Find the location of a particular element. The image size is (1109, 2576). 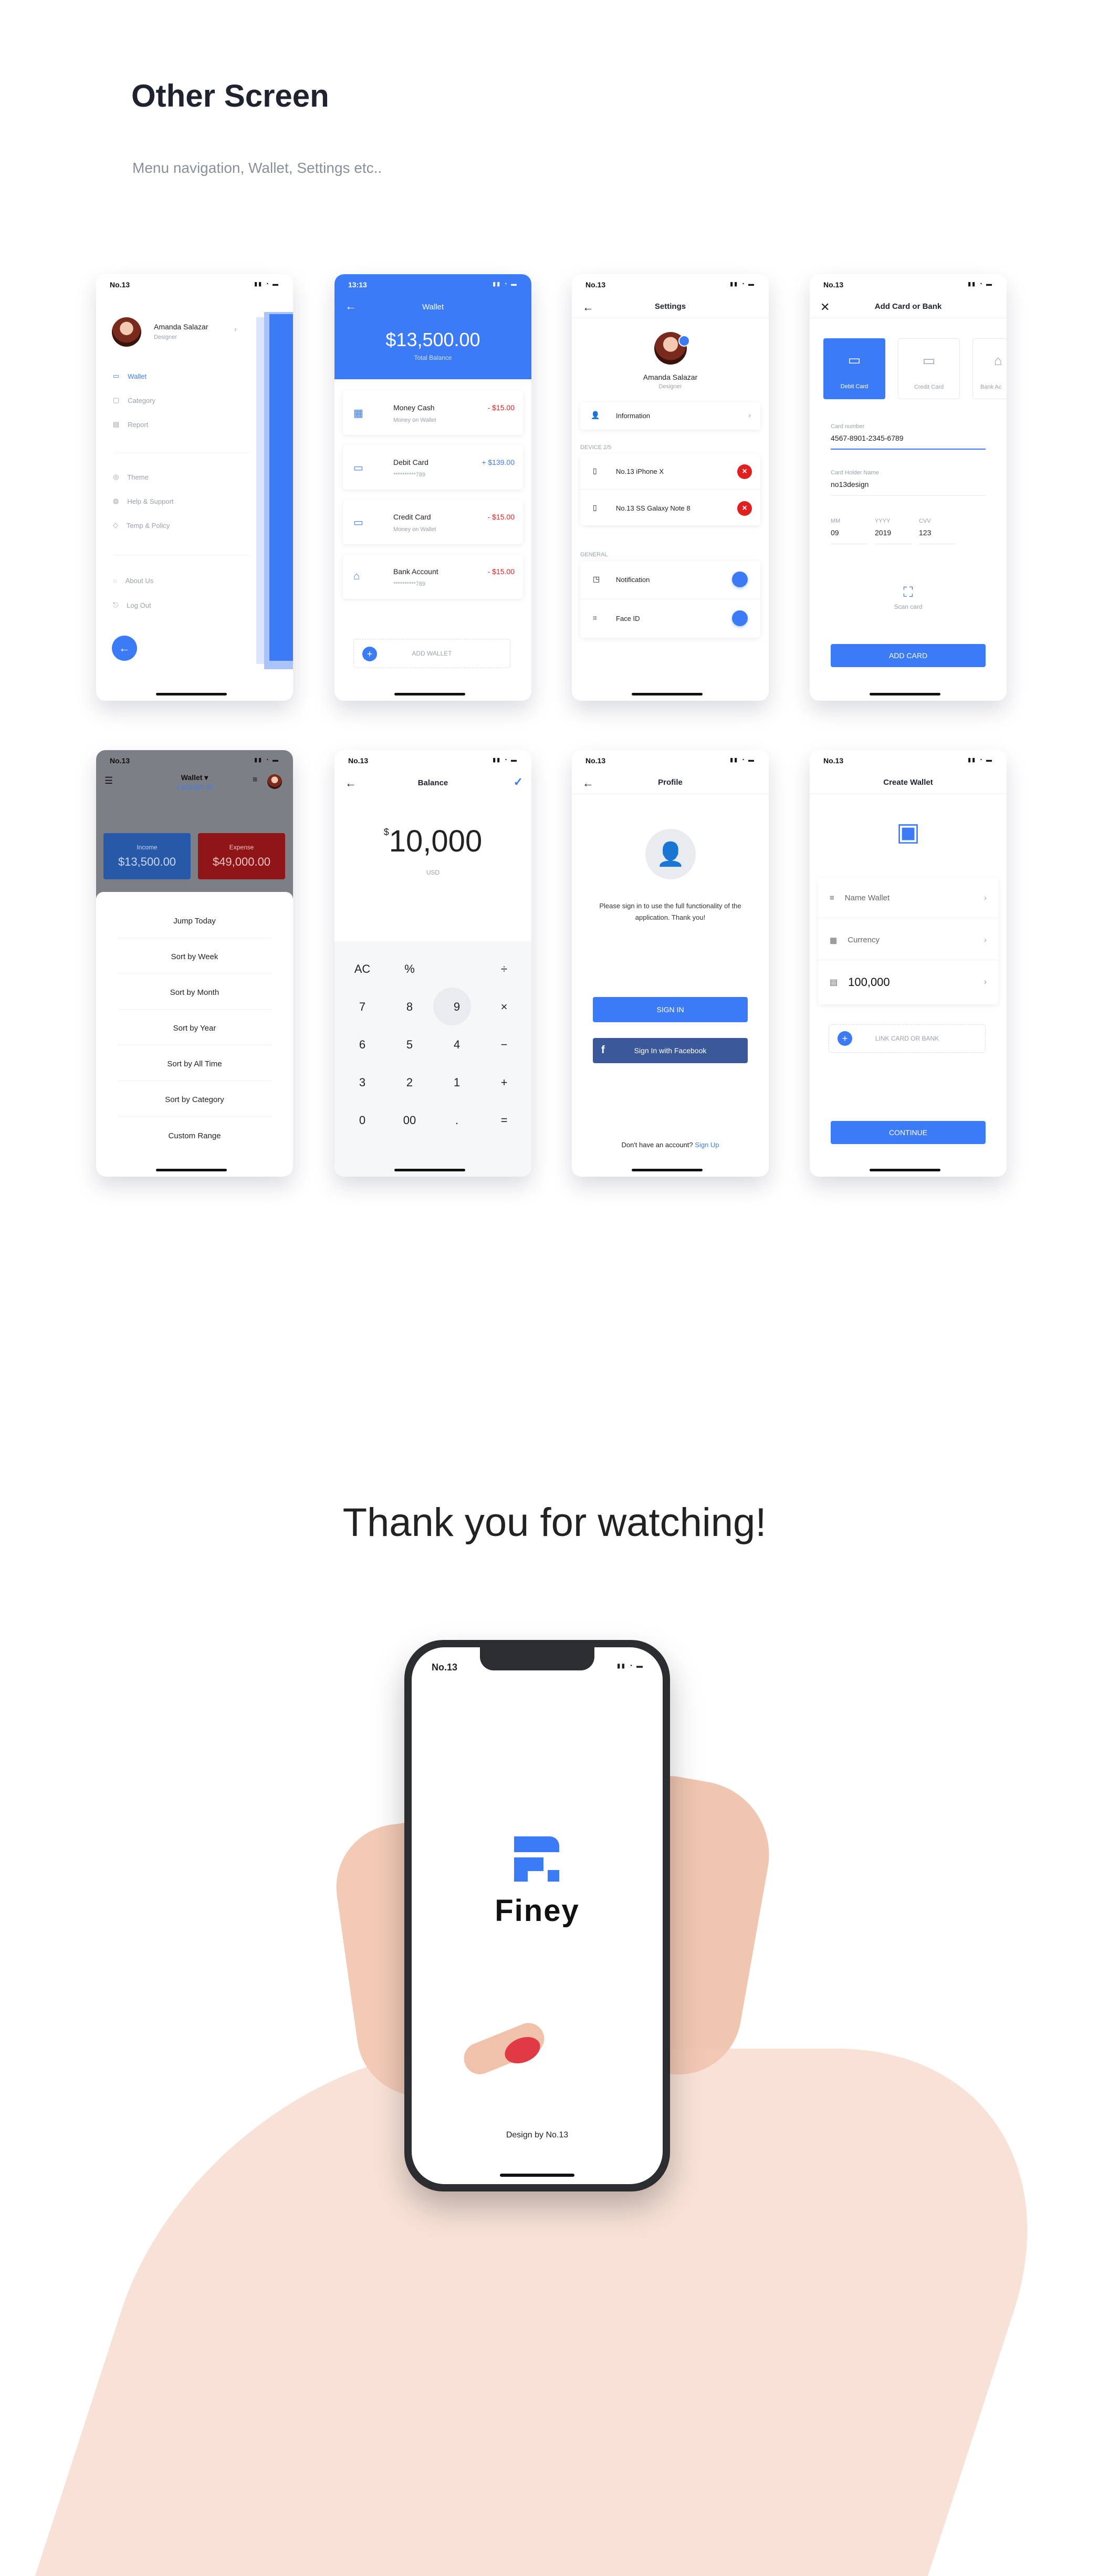

edit-avatar-icon is located at coordinates (684, 341).